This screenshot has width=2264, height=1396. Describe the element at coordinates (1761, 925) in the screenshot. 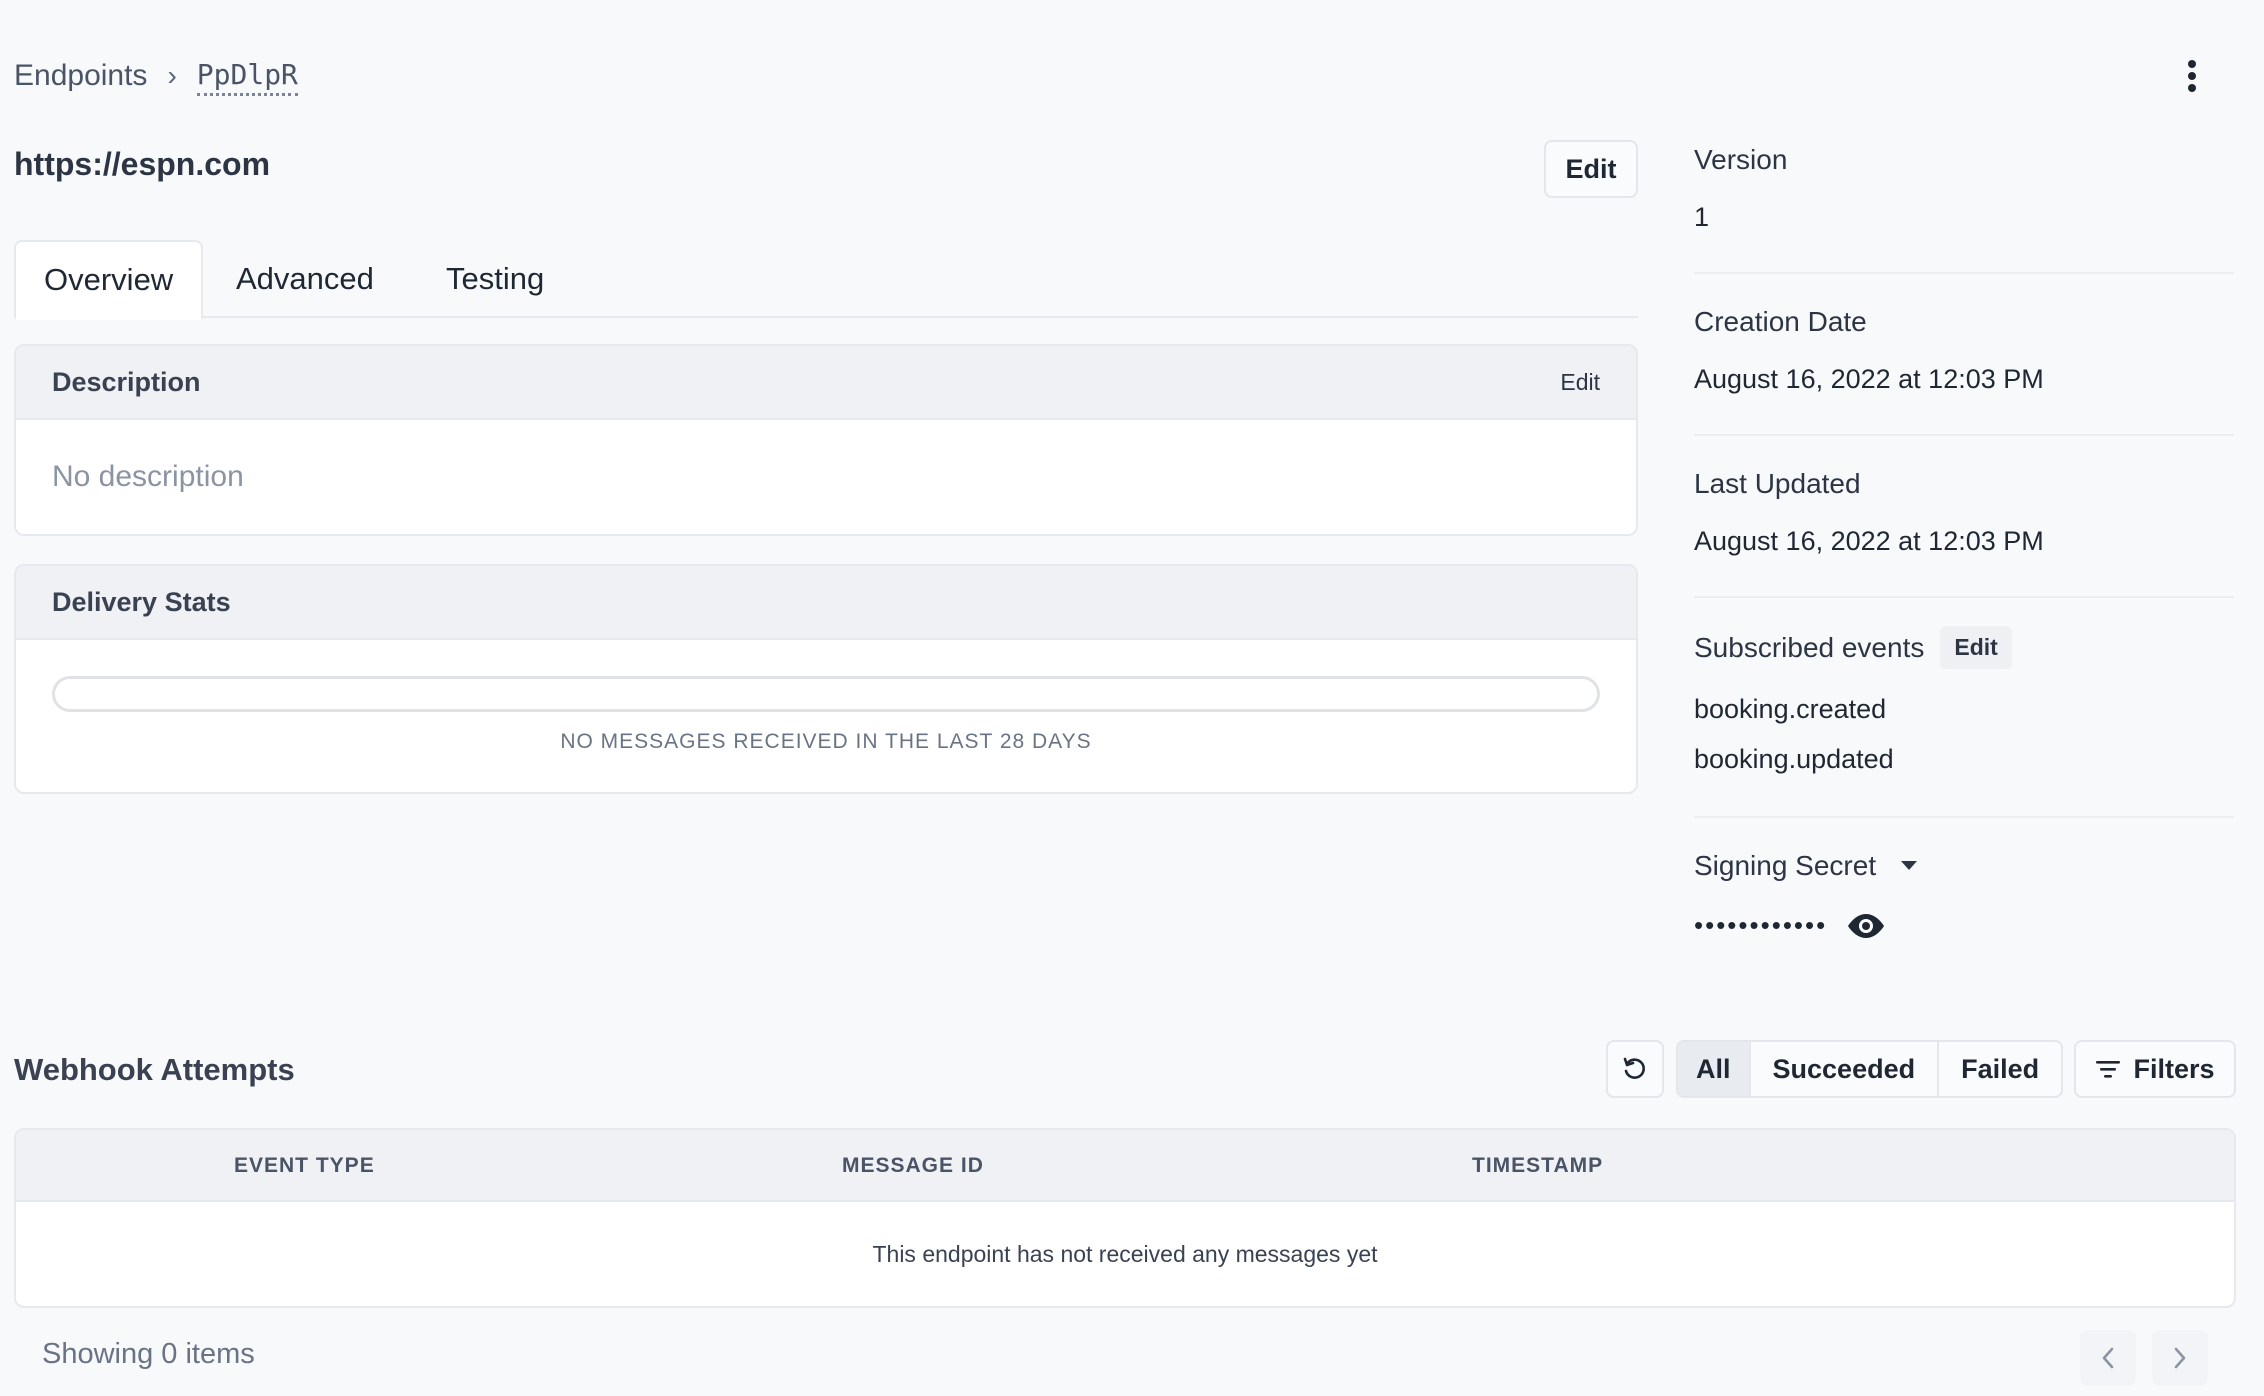

I see `signing-secret-value: ••••••••••••` at that location.